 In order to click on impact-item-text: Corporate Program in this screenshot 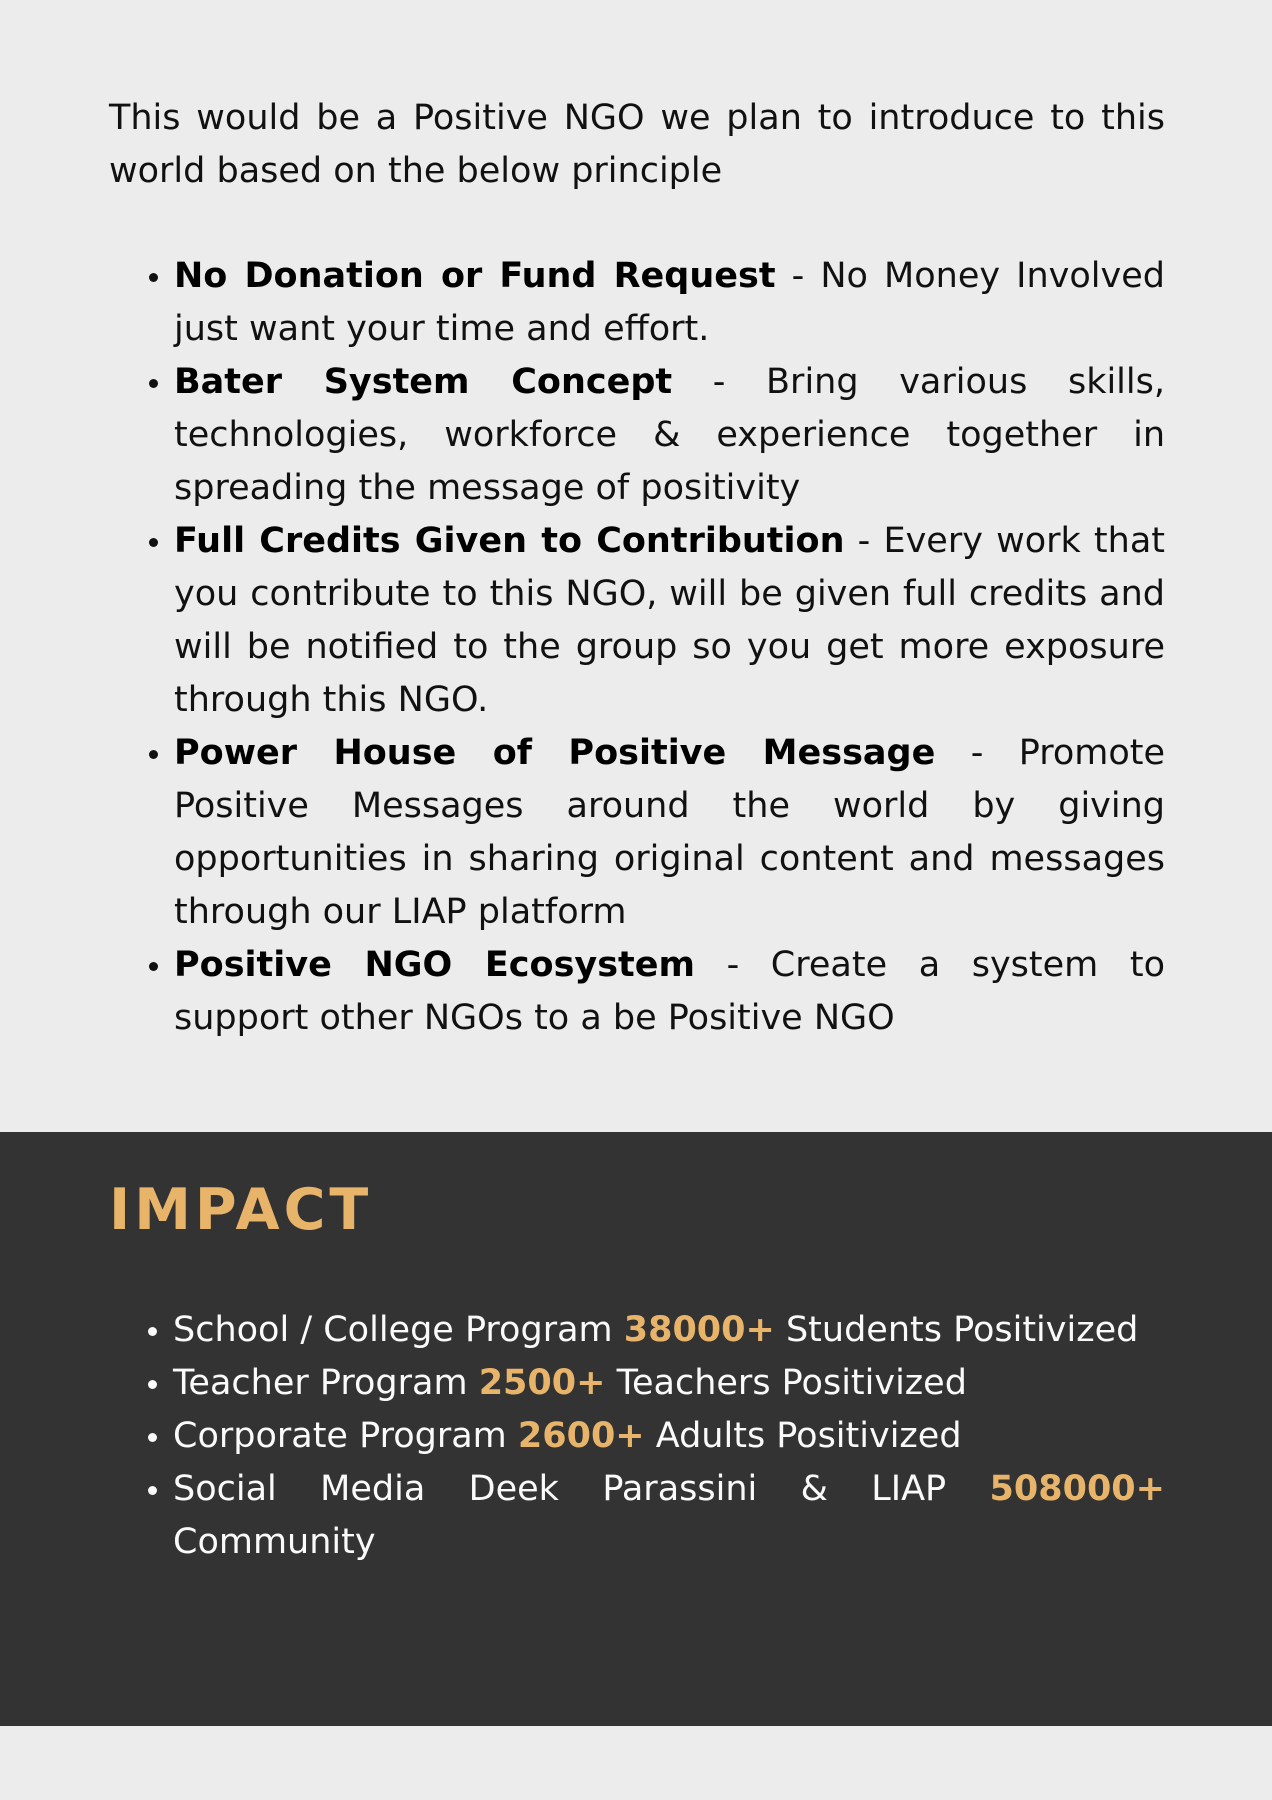, I will do `click(345, 1436)`.